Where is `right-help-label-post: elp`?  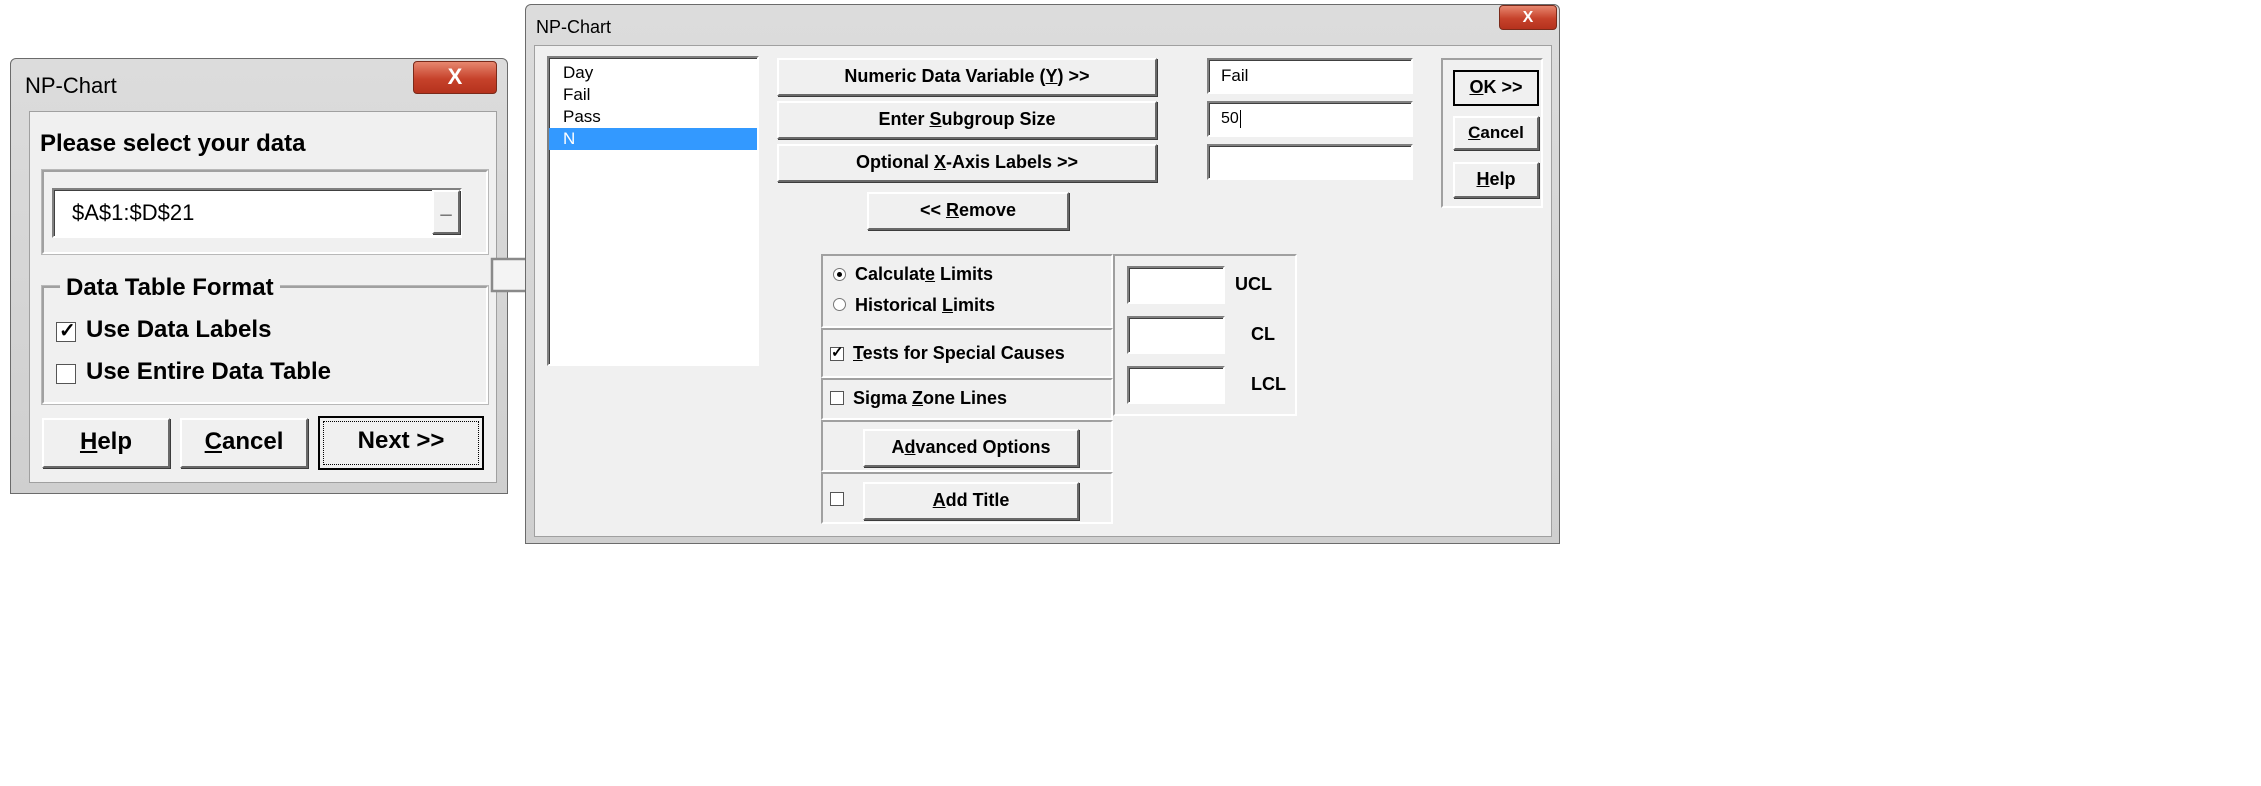 right-help-label-post: elp is located at coordinates (1502, 179).